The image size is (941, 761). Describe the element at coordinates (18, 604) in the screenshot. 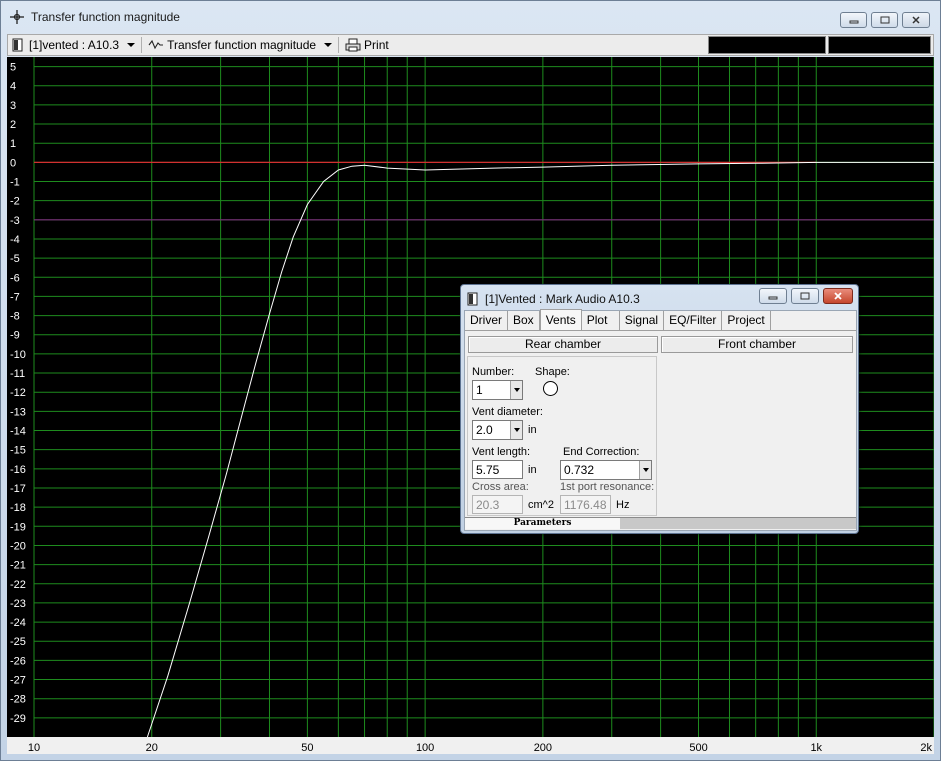

I see `y-tick-label: -23` at that location.